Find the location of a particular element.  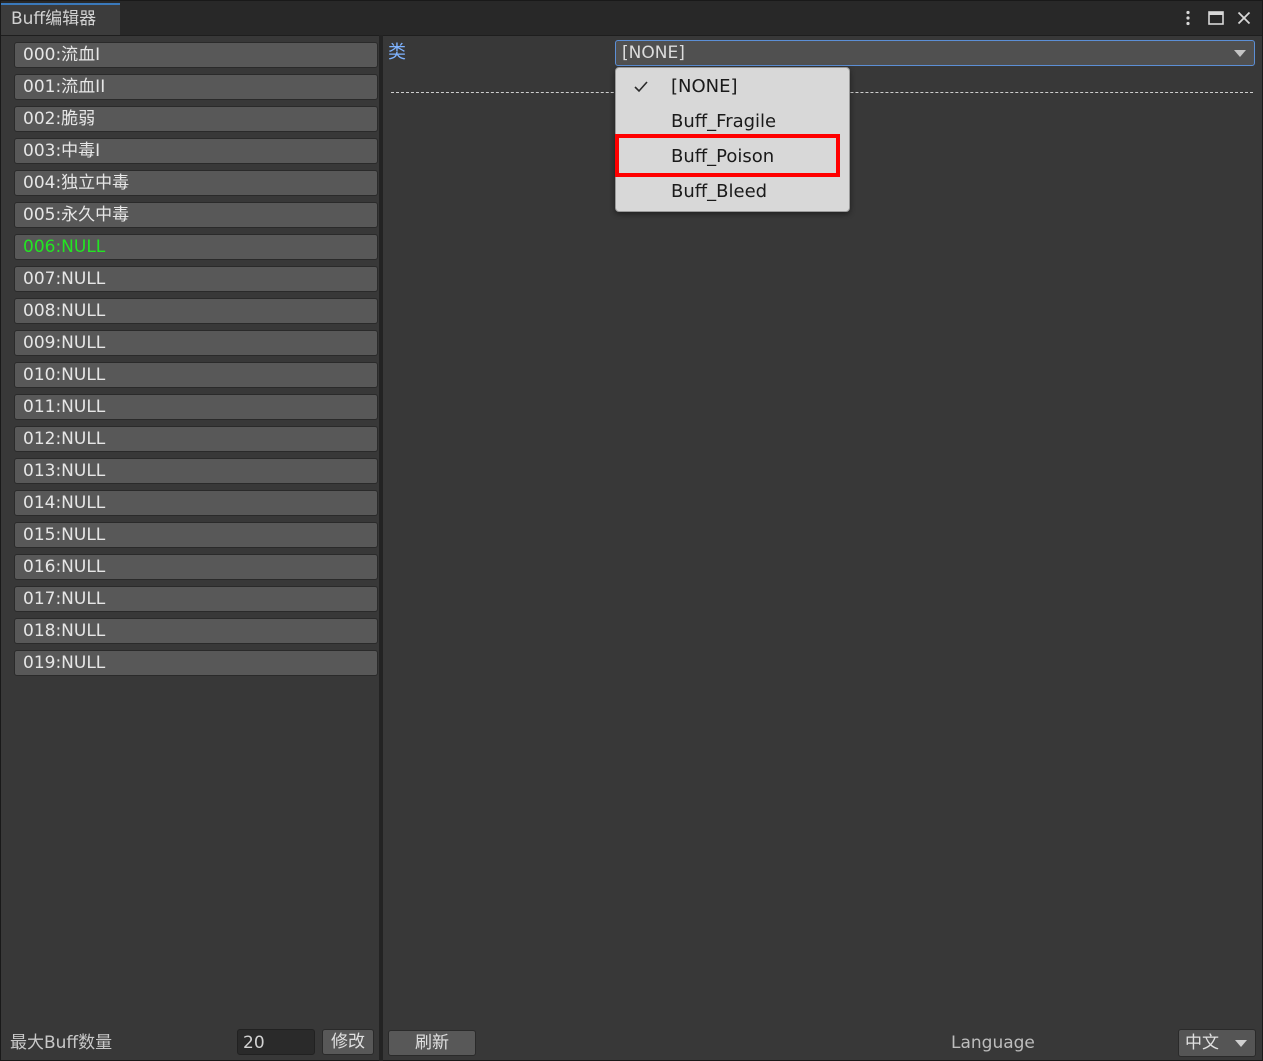

language-select: 中文 is located at coordinates (1217, 1043).